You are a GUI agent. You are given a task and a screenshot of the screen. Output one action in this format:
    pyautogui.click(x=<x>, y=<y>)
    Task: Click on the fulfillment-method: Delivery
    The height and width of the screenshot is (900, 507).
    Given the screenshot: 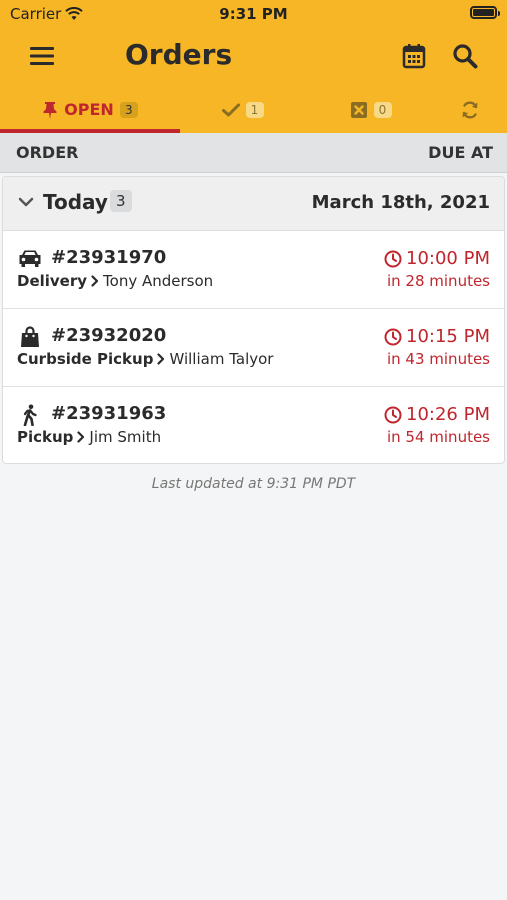 What is the action you would take?
    pyautogui.click(x=52, y=281)
    